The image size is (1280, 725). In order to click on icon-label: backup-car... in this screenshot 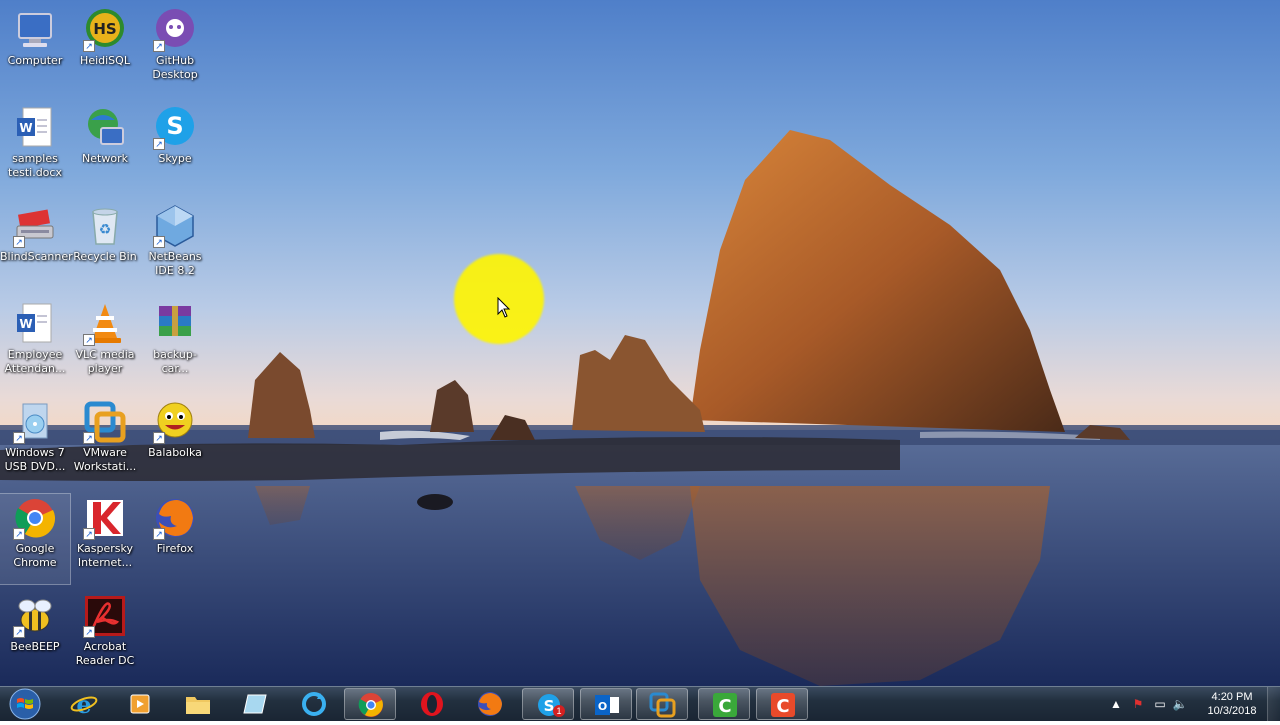, I will do `click(175, 361)`.